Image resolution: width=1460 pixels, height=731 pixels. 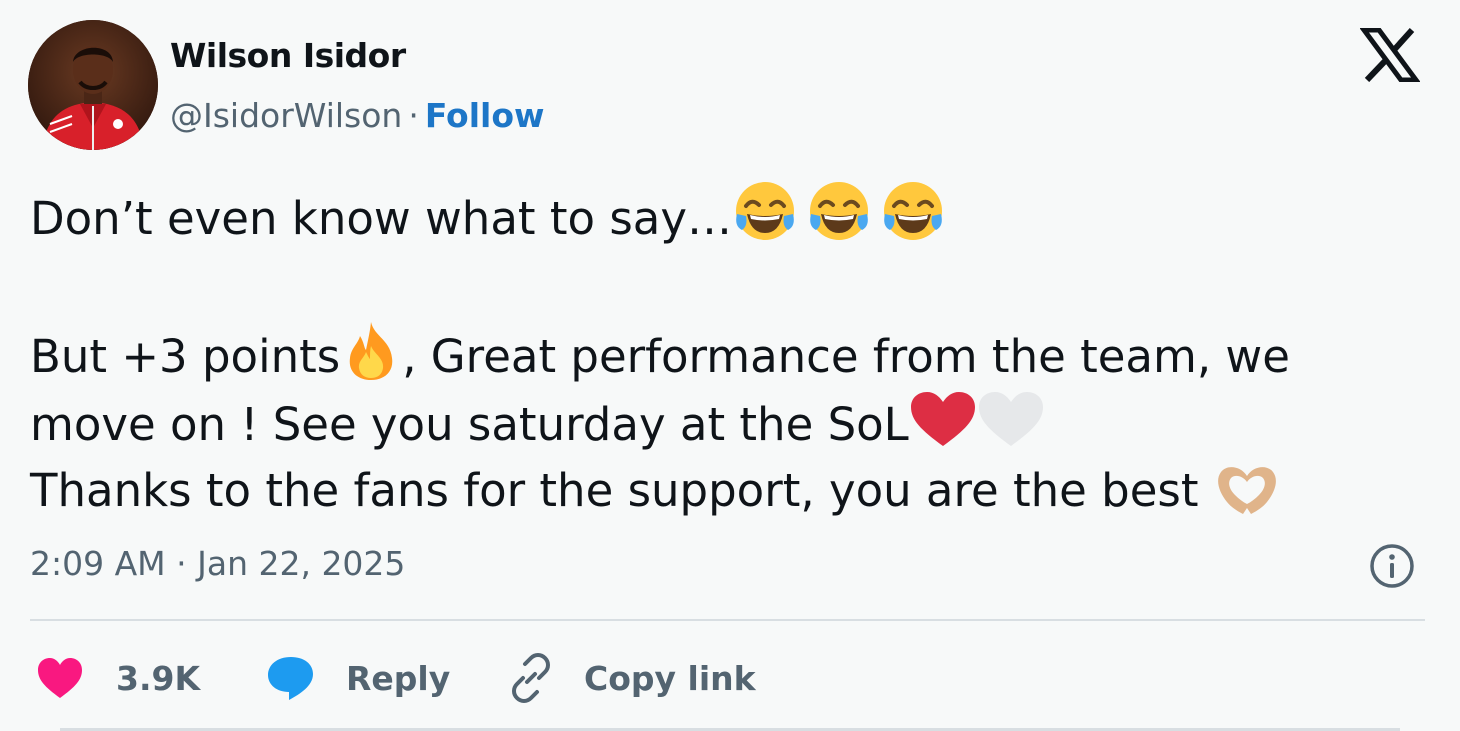 What do you see at coordinates (217, 563) in the screenshot?
I see `tweet-timestamp: 2:09 AM · Jan 22, 2025` at bounding box center [217, 563].